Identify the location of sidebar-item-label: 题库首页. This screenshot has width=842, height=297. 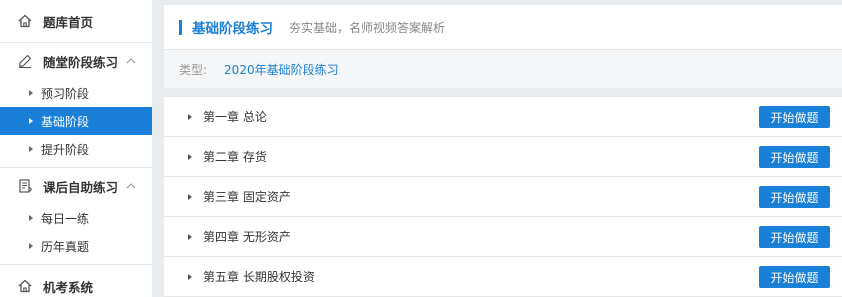
(68, 22).